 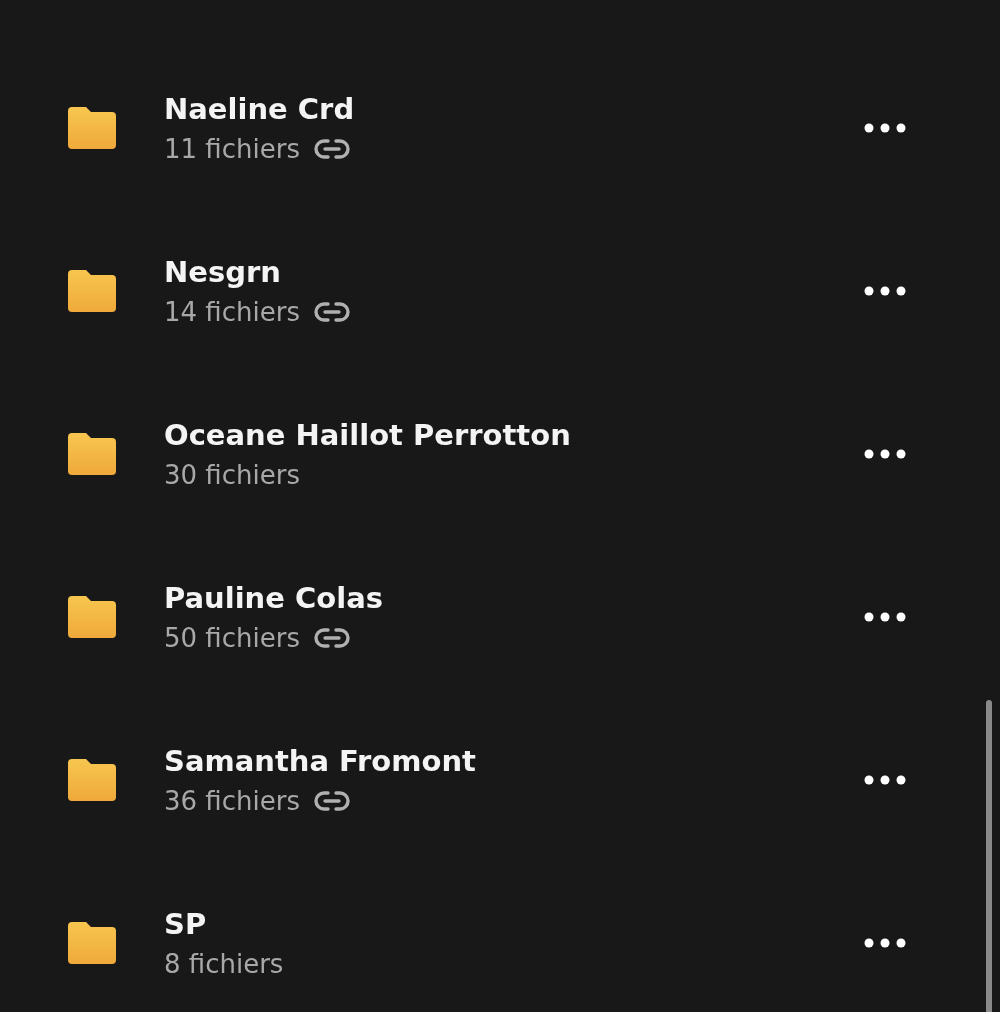 I want to click on file-count: 8 fichiers, so click(x=224, y=963).